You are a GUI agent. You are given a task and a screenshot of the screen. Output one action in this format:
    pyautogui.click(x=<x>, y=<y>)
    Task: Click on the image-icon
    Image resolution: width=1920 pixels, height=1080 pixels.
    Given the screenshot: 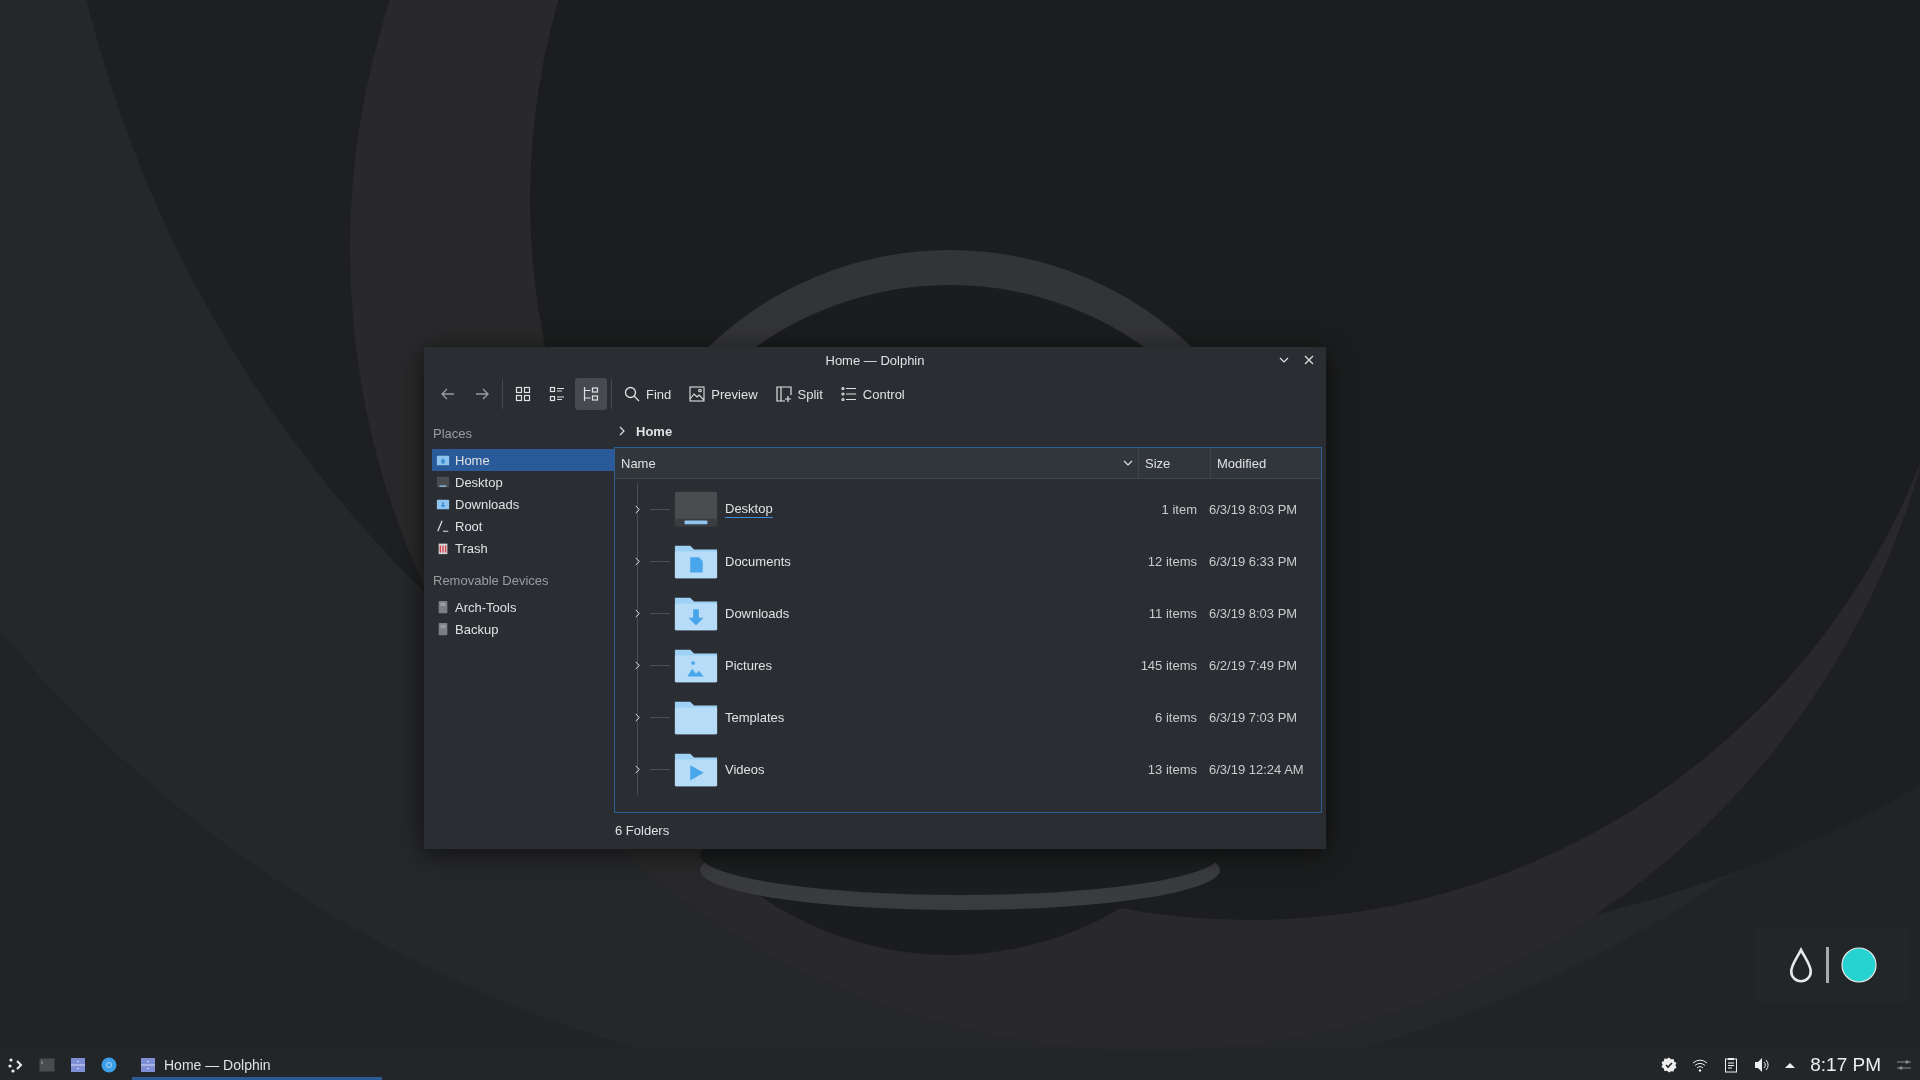 What is the action you would take?
    pyautogui.click(x=697, y=394)
    